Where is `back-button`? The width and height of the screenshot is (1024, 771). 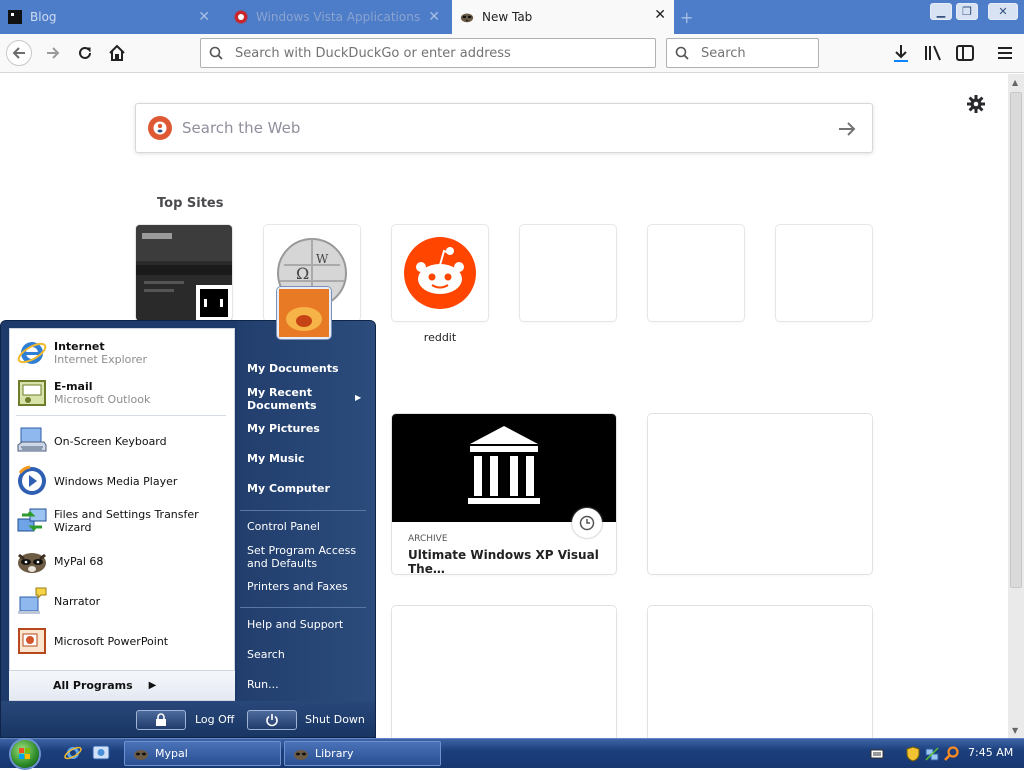 back-button is located at coordinates (19, 53).